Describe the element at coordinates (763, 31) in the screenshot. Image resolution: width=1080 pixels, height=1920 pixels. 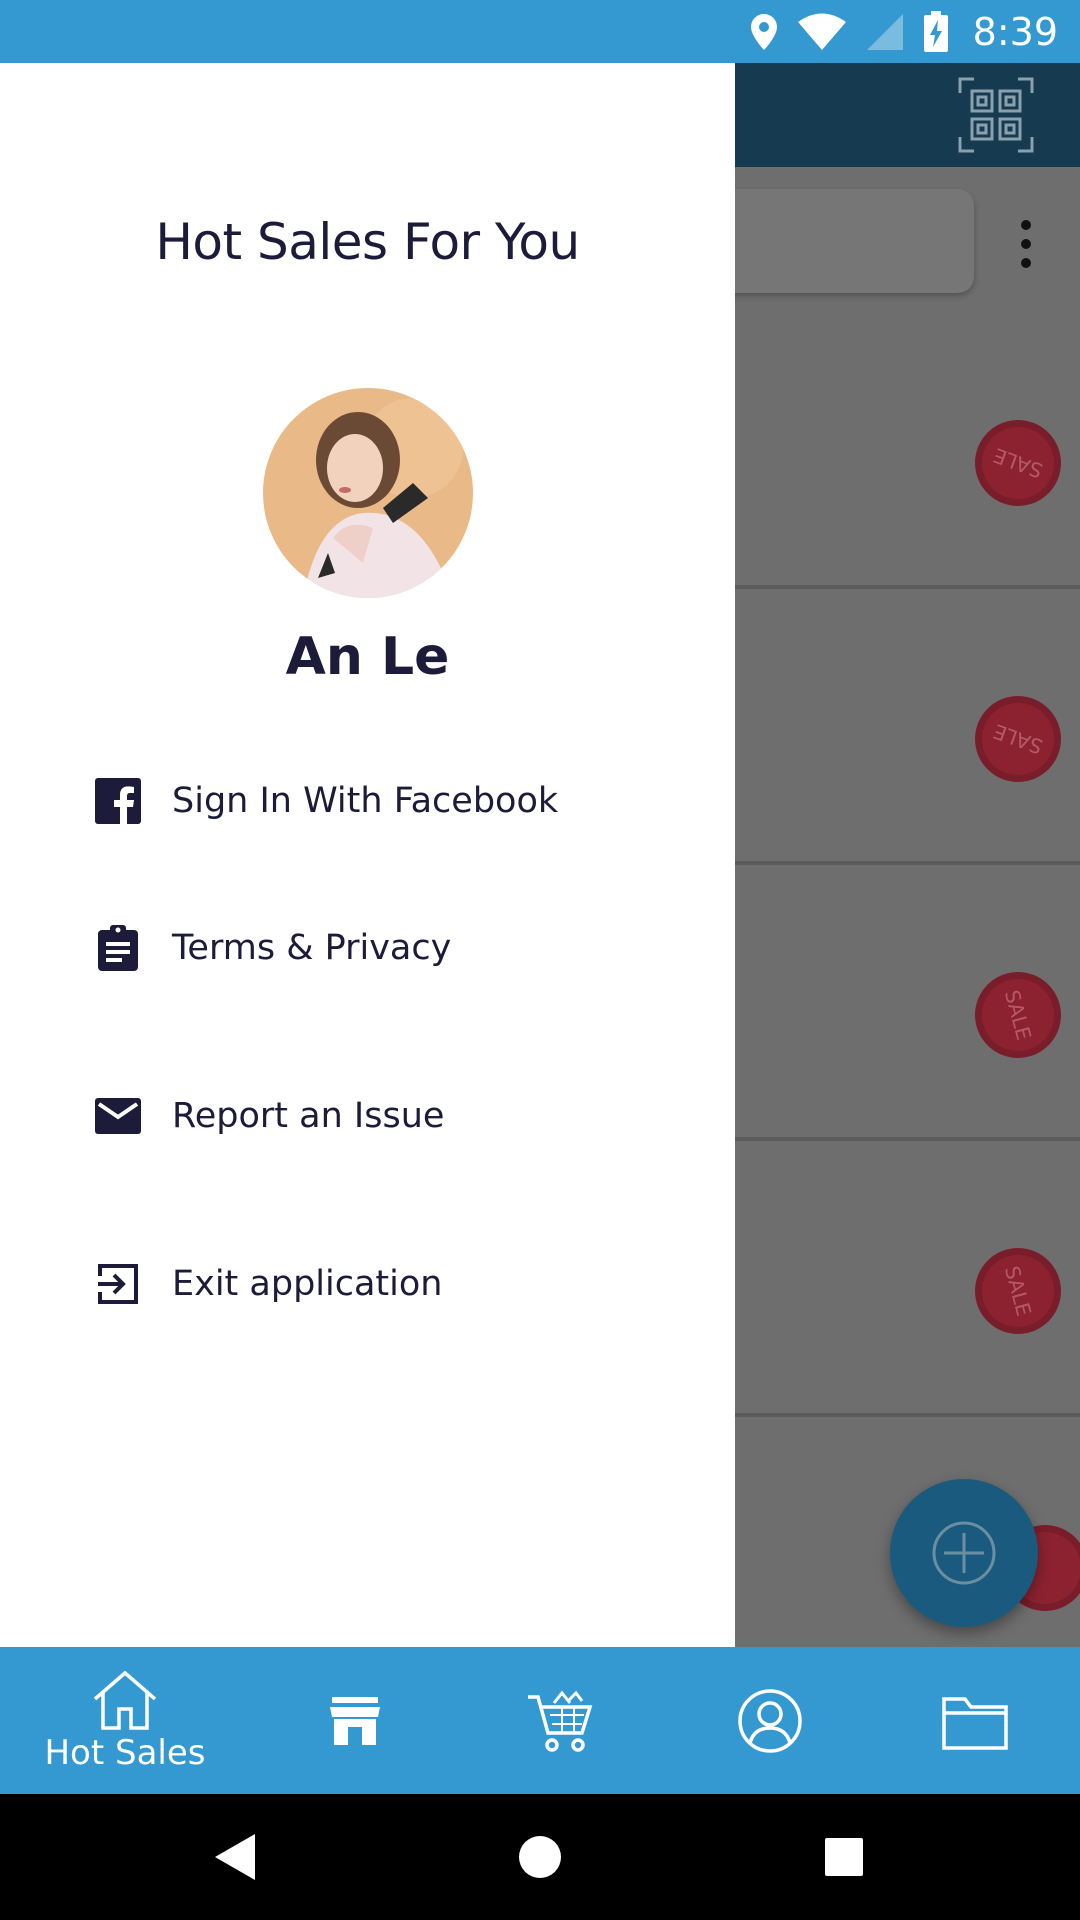
I see `location-icon` at that location.